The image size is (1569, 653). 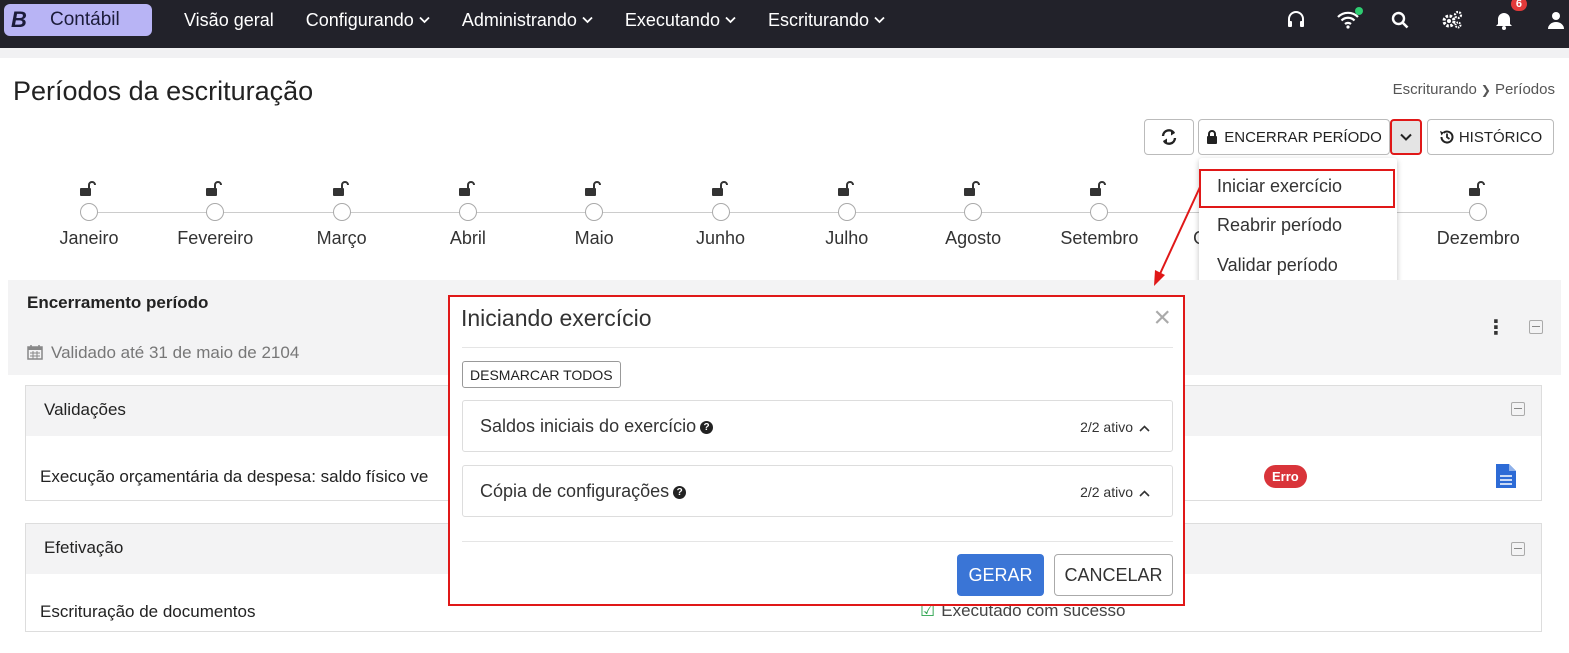 I want to click on month-label: Dezembro, so click(x=1478, y=238).